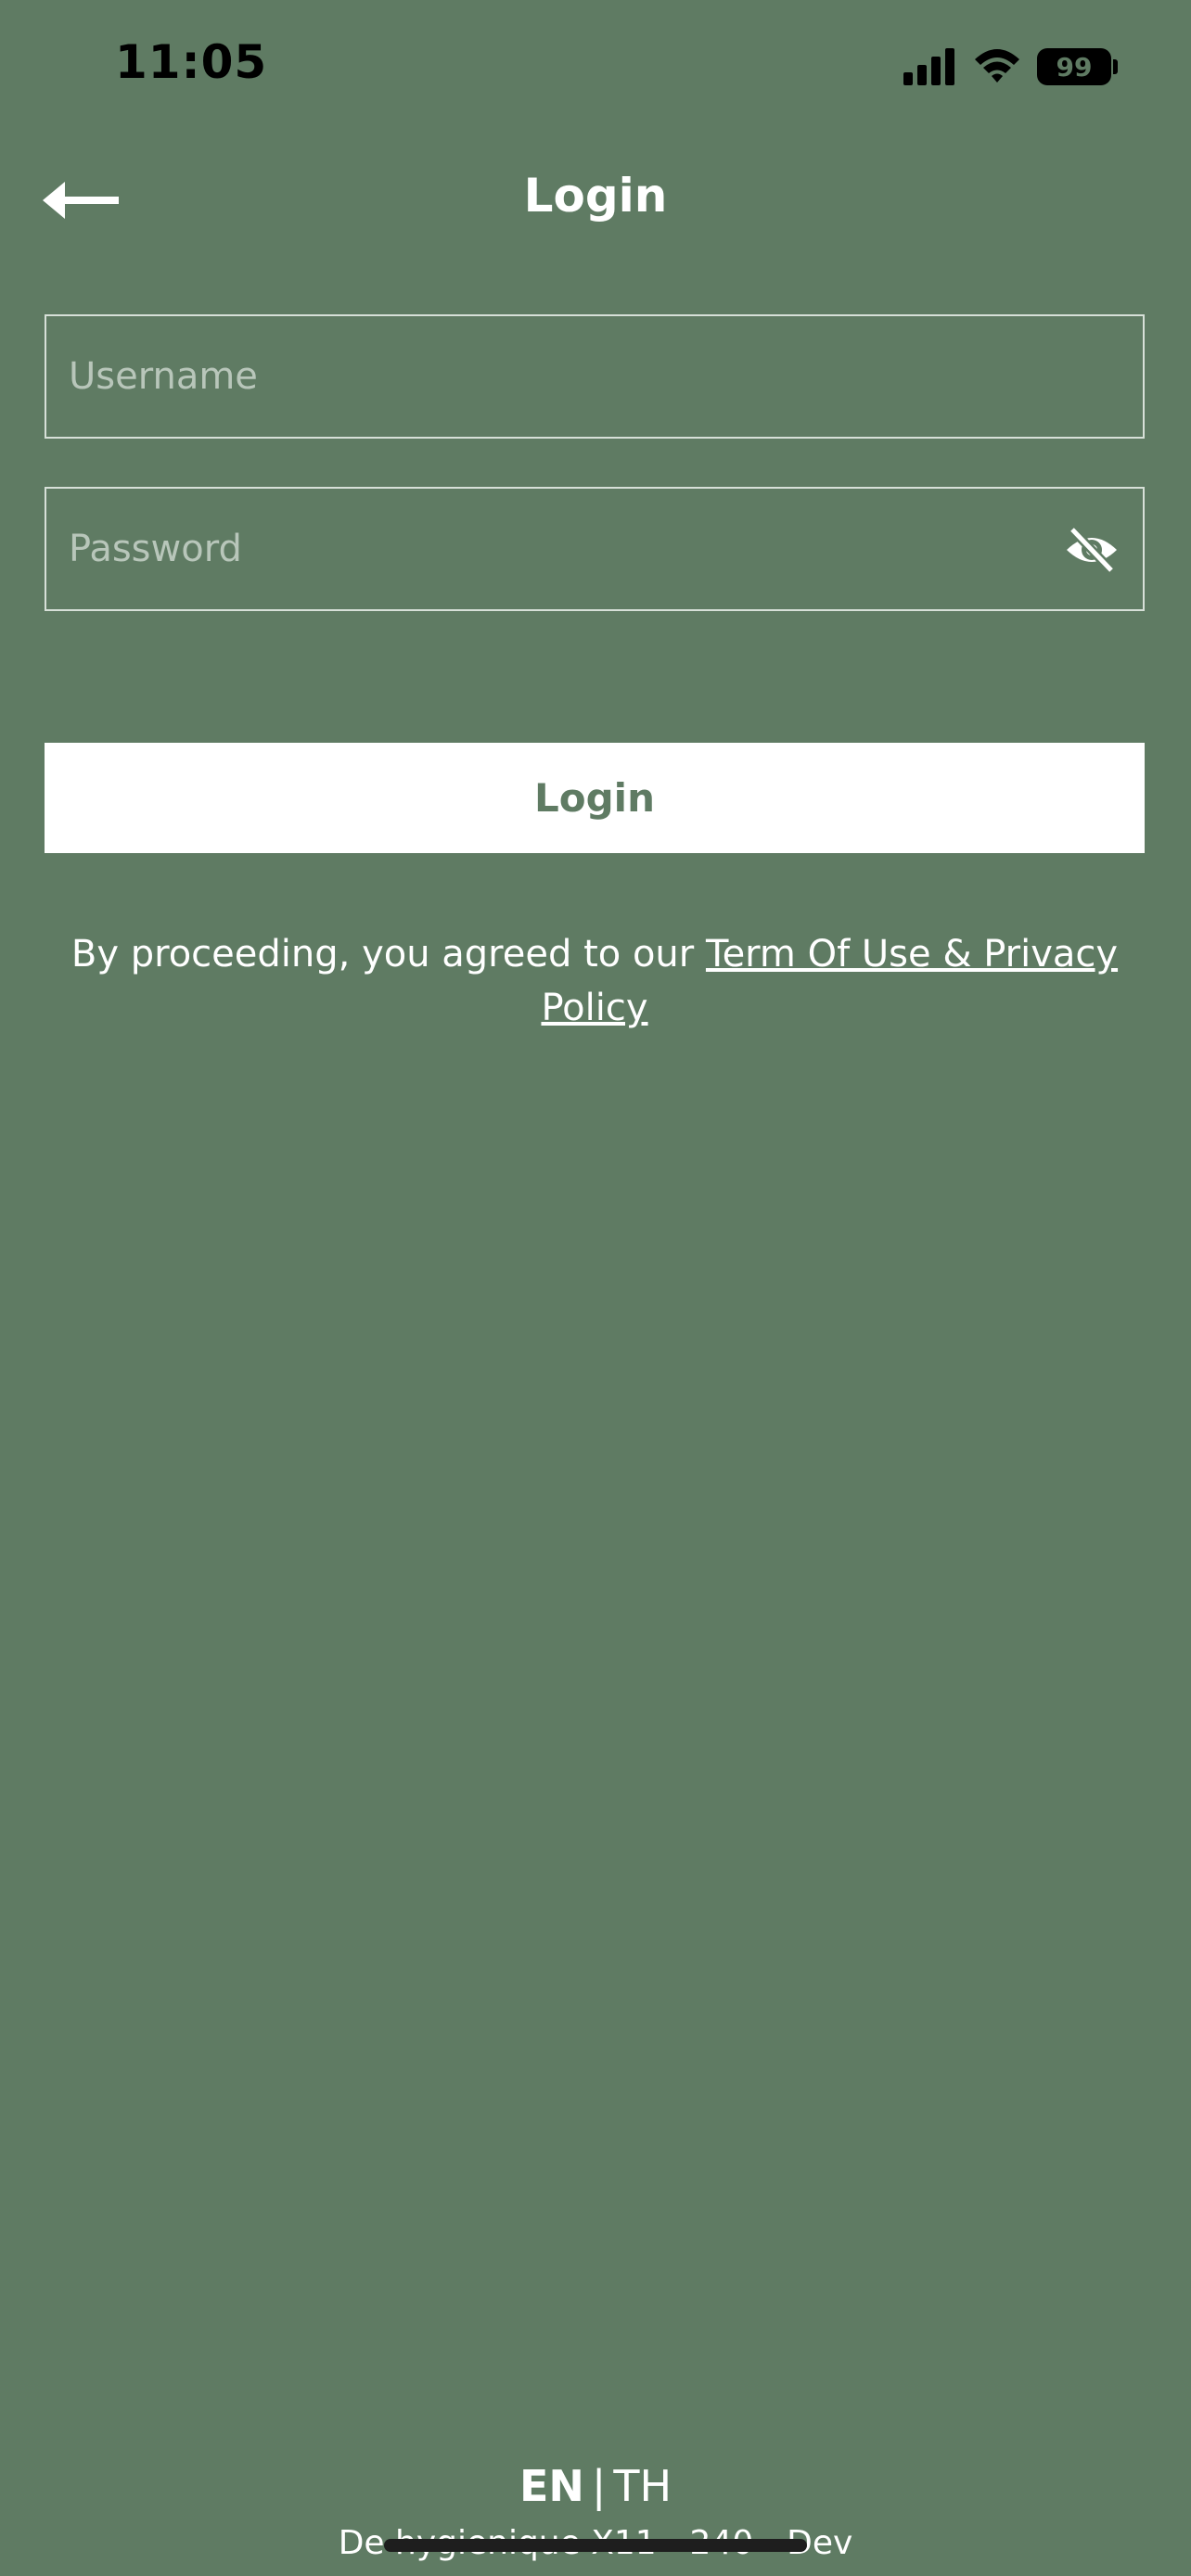 Image resolution: width=1191 pixels, height=2576 pixels. I want to click on home-indicator, so click(595, 2545).